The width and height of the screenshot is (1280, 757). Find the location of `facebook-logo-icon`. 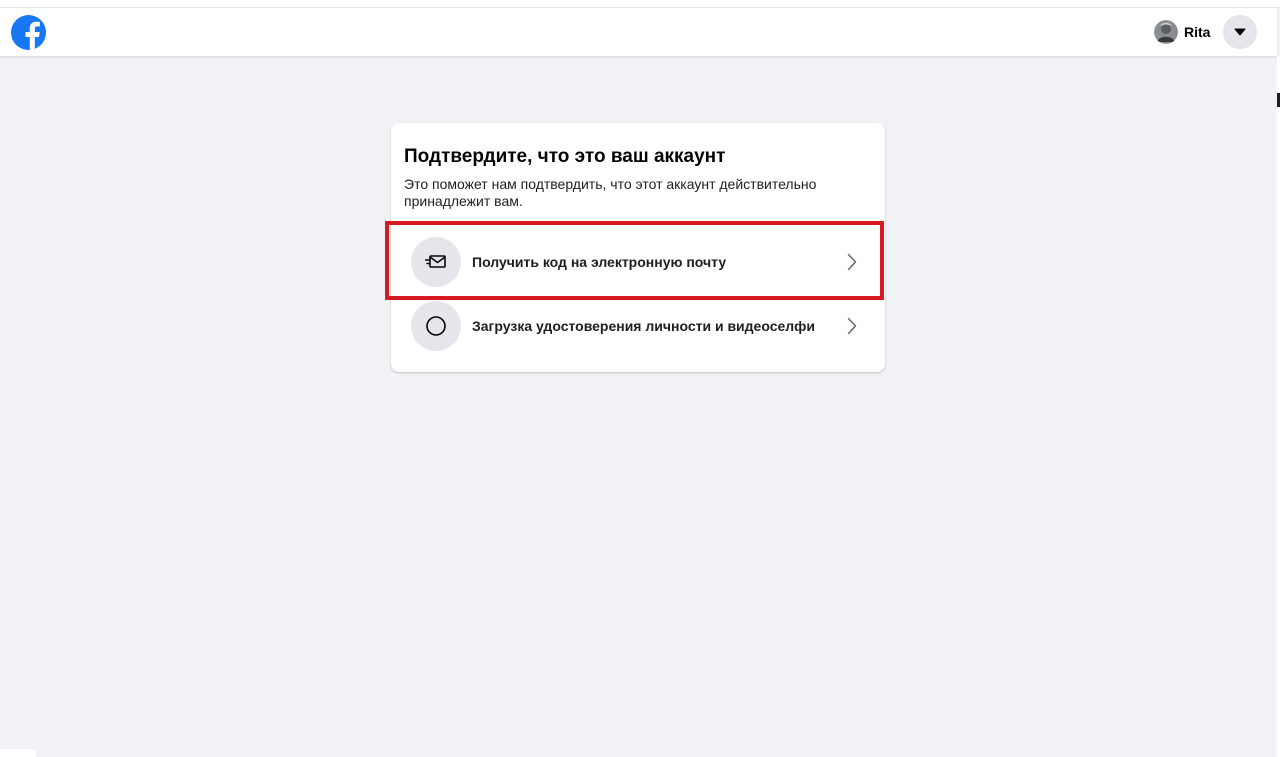

facebook-logo-icon is located at coordinates (28, 32).